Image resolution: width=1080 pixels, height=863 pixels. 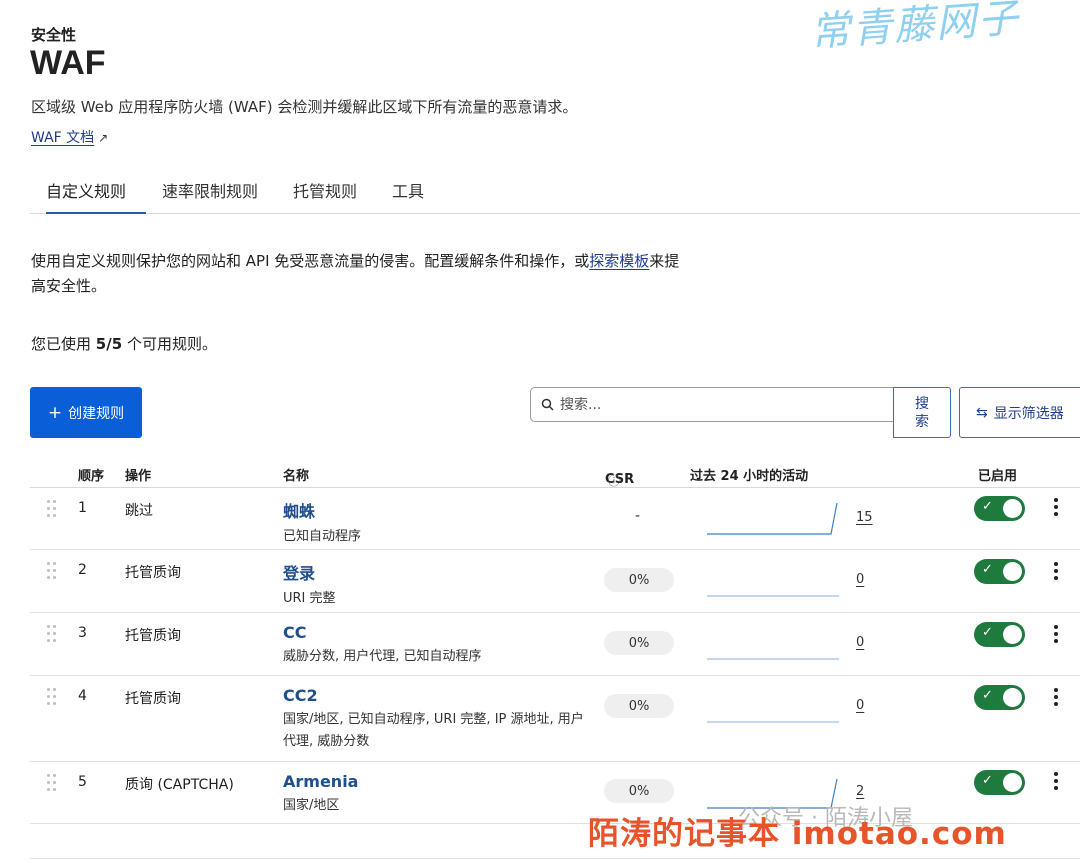 What do you see at coordinates (408, 196) in the screenshot?
I see `tab-tools: 工具` at bounding box center [408, 196].